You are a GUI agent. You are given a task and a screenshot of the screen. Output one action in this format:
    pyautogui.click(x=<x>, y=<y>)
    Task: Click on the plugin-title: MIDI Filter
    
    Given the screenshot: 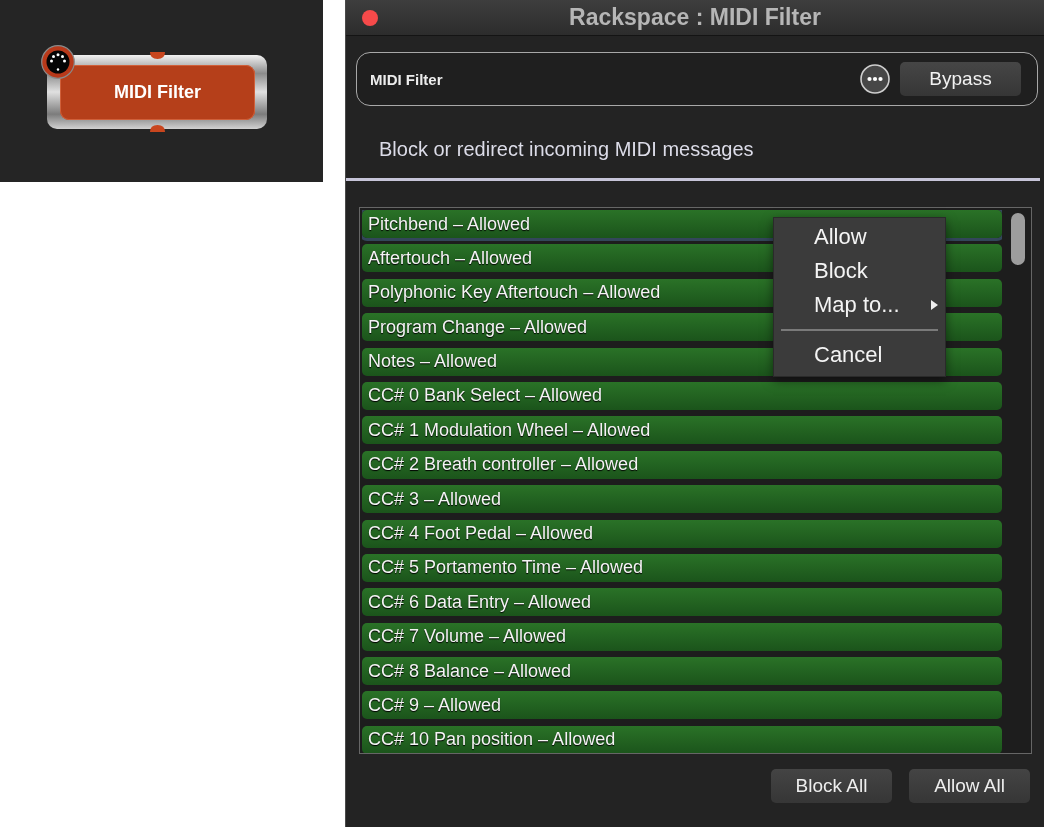 What is the action you would take?
    pyautogui.click(x=157, y=92)
    